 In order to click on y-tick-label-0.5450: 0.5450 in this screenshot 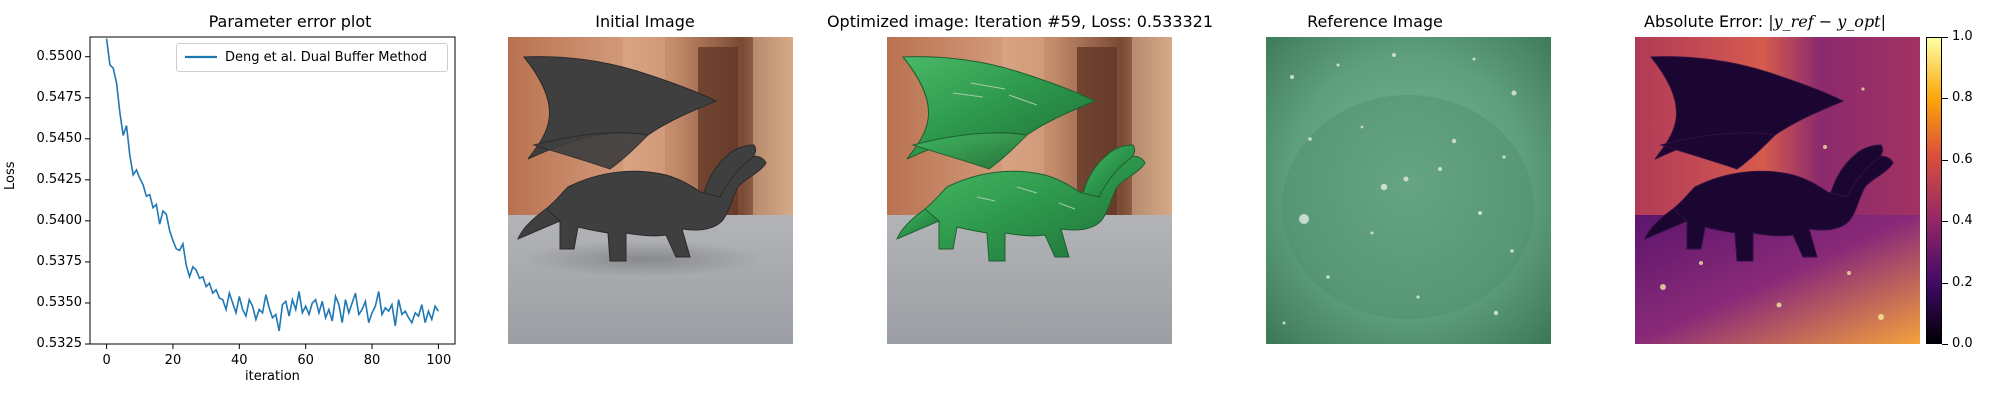, I will do `click(59, 138)`.